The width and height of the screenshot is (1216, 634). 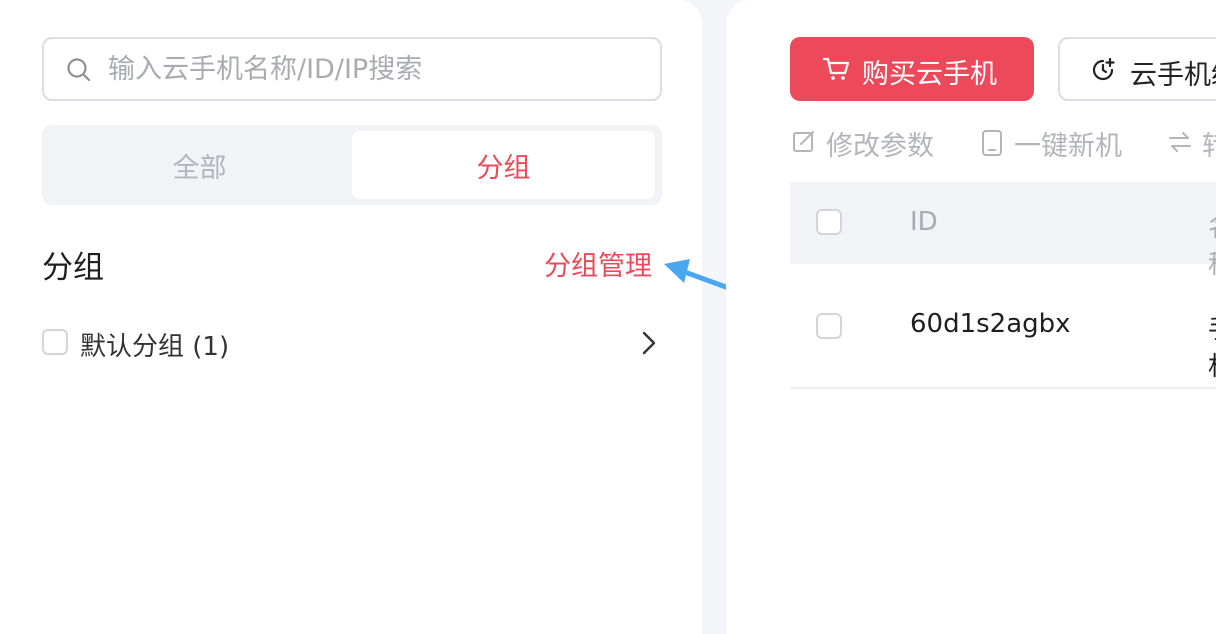 What do you see at coordinates (503, 165) in the screenshot?
I see `tab-group: 分组` at bounding box center [503, 165].